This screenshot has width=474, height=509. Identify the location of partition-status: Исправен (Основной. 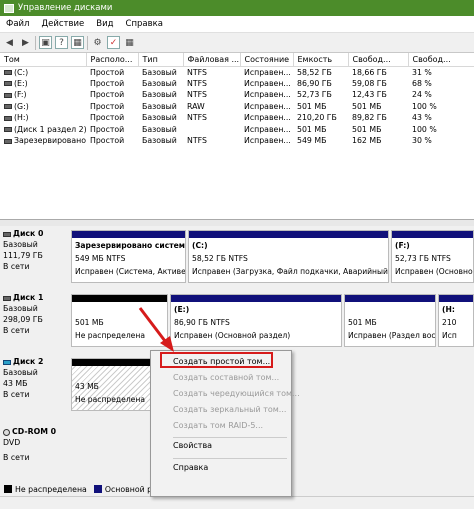
(434, 271).